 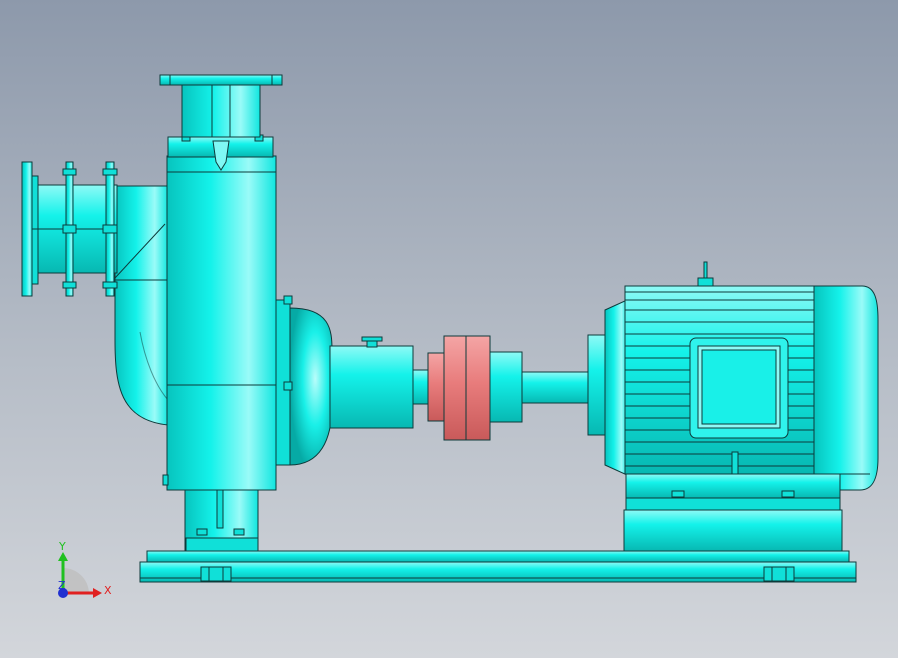 I want to click on base-plate, so click(x=498, y=566).